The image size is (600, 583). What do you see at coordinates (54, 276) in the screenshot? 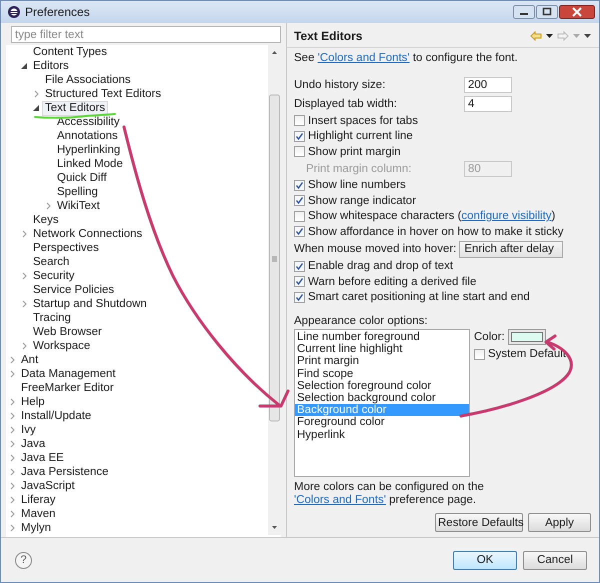
I see `tree-item: Security` at bounding box center [54, 276].